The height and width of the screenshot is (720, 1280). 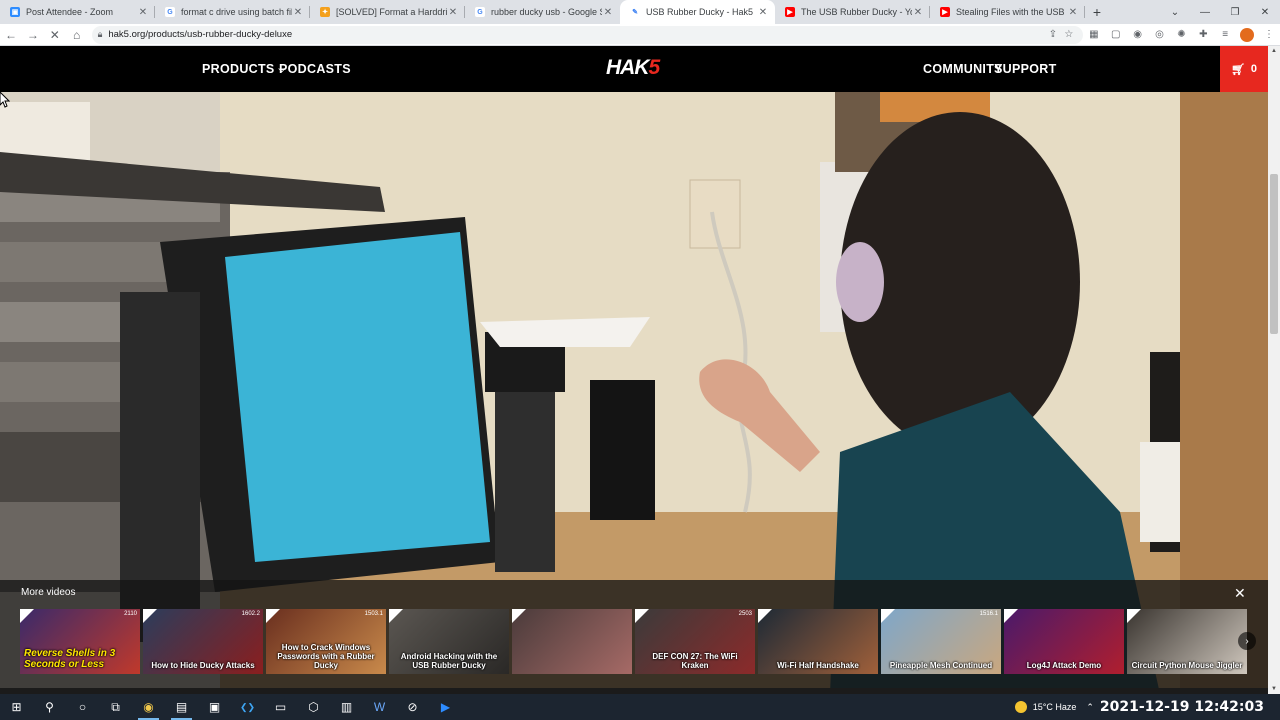 What do you see at coordinates (280, 707) in the screenshot?
I see `taskbar-remote-desktop-icon: ▭` at bounding box center [280, 707].